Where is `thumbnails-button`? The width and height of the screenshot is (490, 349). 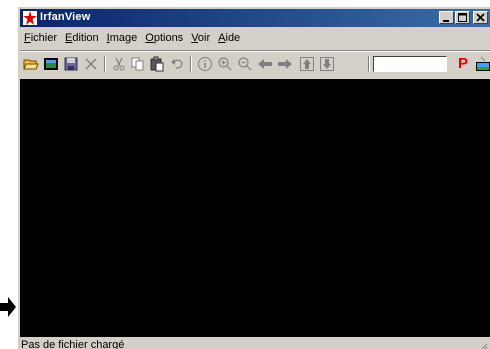 thumbnails-button is located at coordinates (482, 64).